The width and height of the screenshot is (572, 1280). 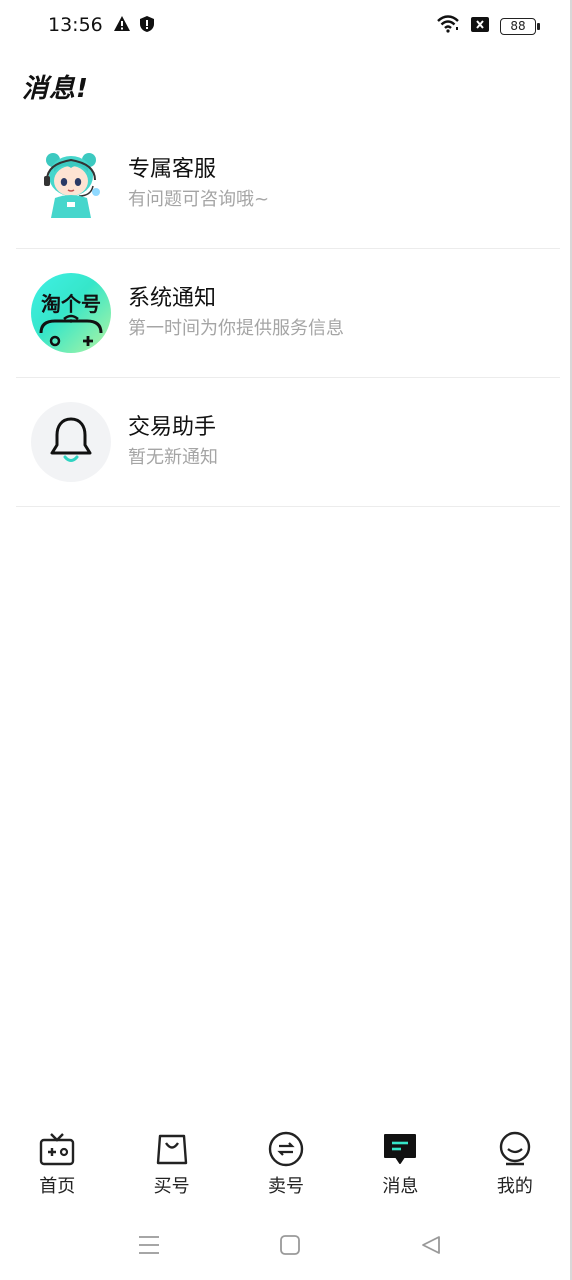 I want to click on message-title: 专属客服, so click(x=172, y=169).